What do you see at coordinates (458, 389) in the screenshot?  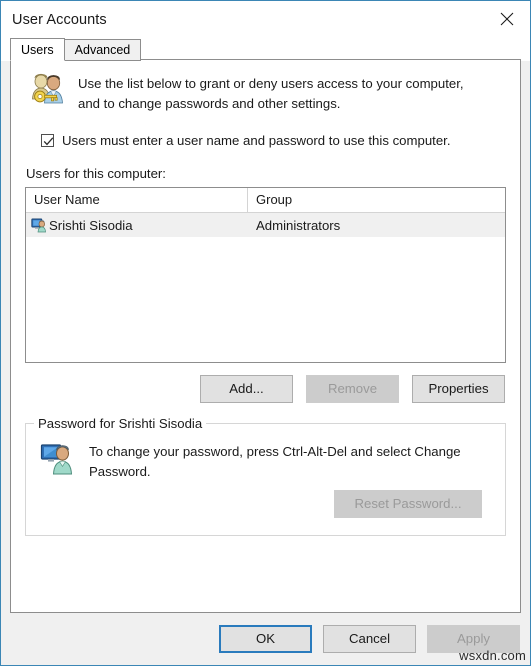 I see `properties-button: Properties` at bounding box center [458, 389].